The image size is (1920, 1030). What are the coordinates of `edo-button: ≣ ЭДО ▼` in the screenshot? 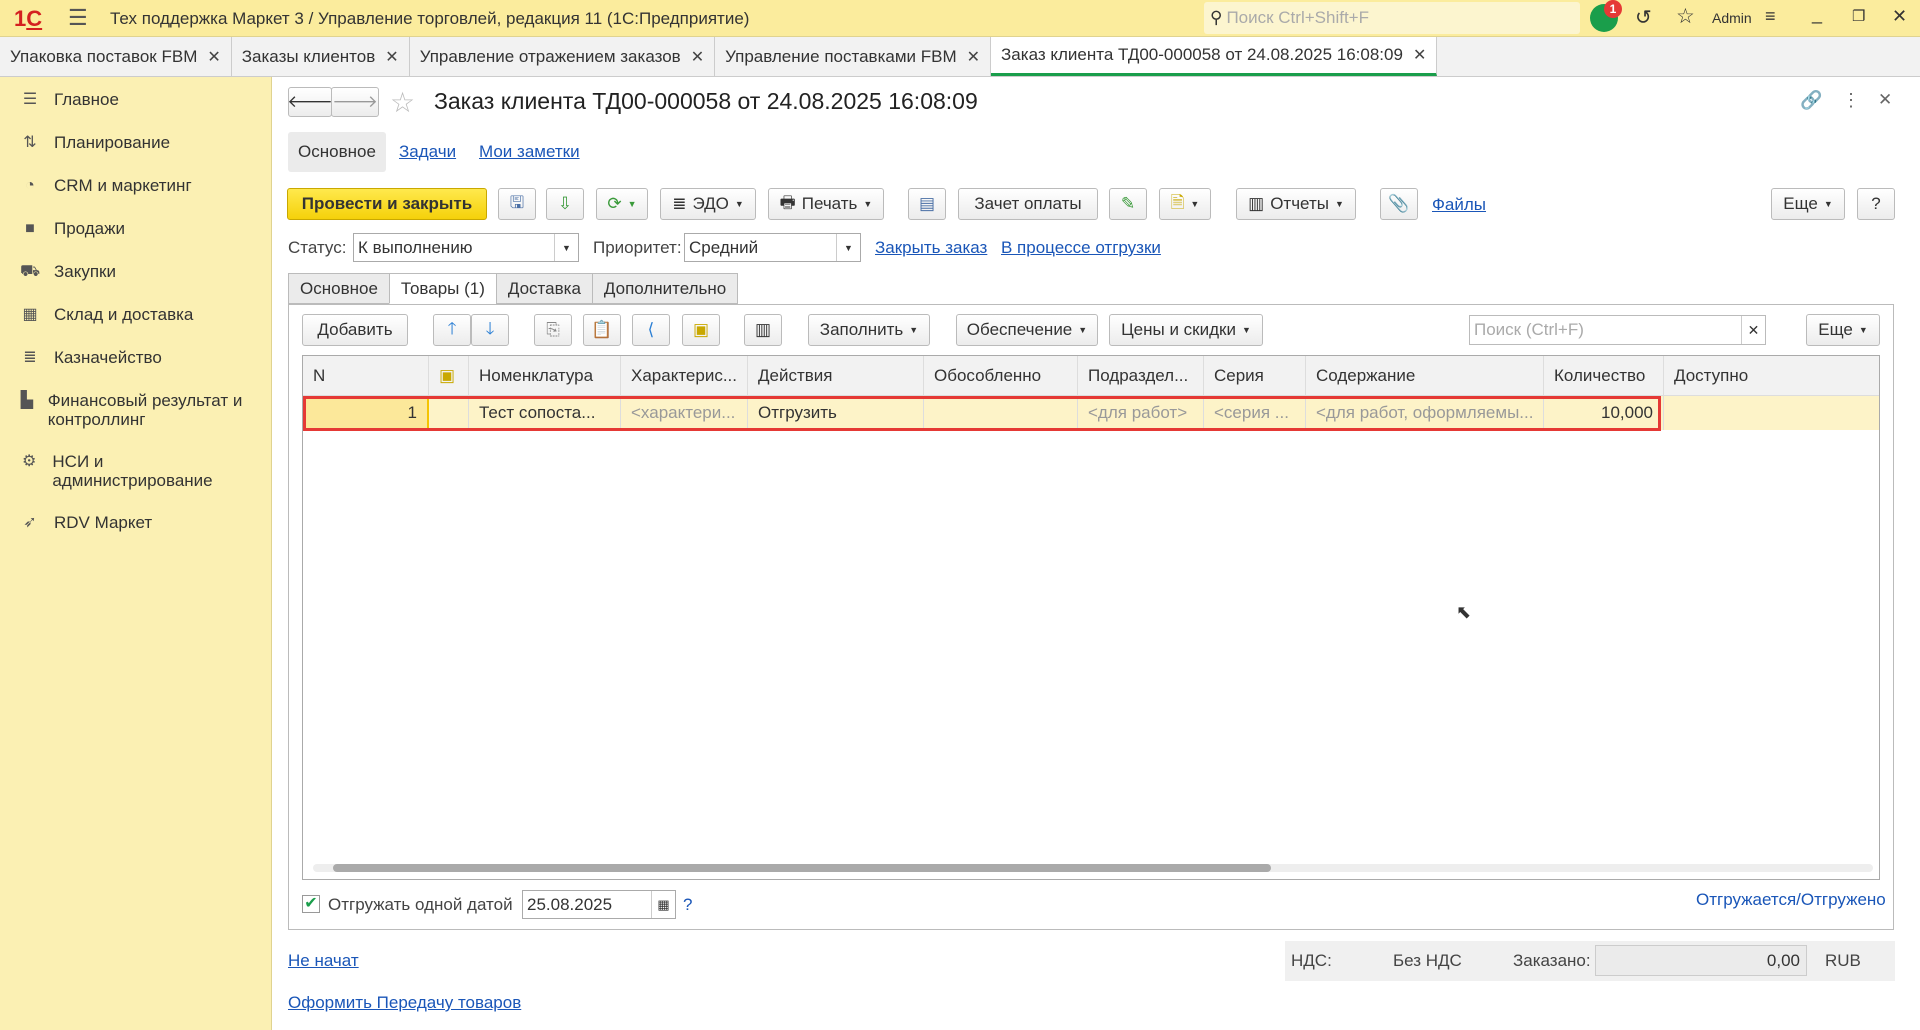 It's located at (708, 204).